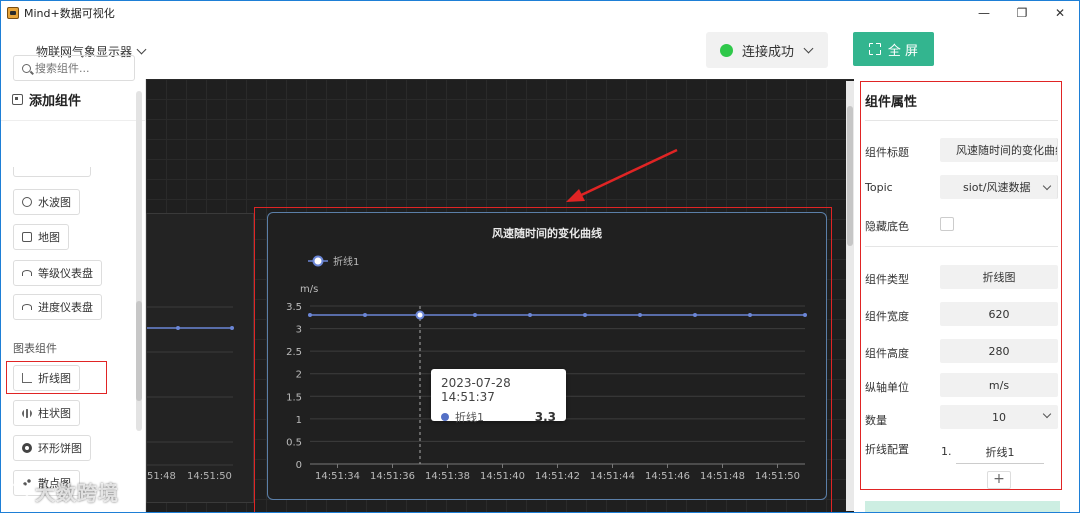 The image size is (1080, 513). What do you see at coordinates (52, 172) in the screenshot?
I see `list-item-partial` at bounding box center [52, 172].